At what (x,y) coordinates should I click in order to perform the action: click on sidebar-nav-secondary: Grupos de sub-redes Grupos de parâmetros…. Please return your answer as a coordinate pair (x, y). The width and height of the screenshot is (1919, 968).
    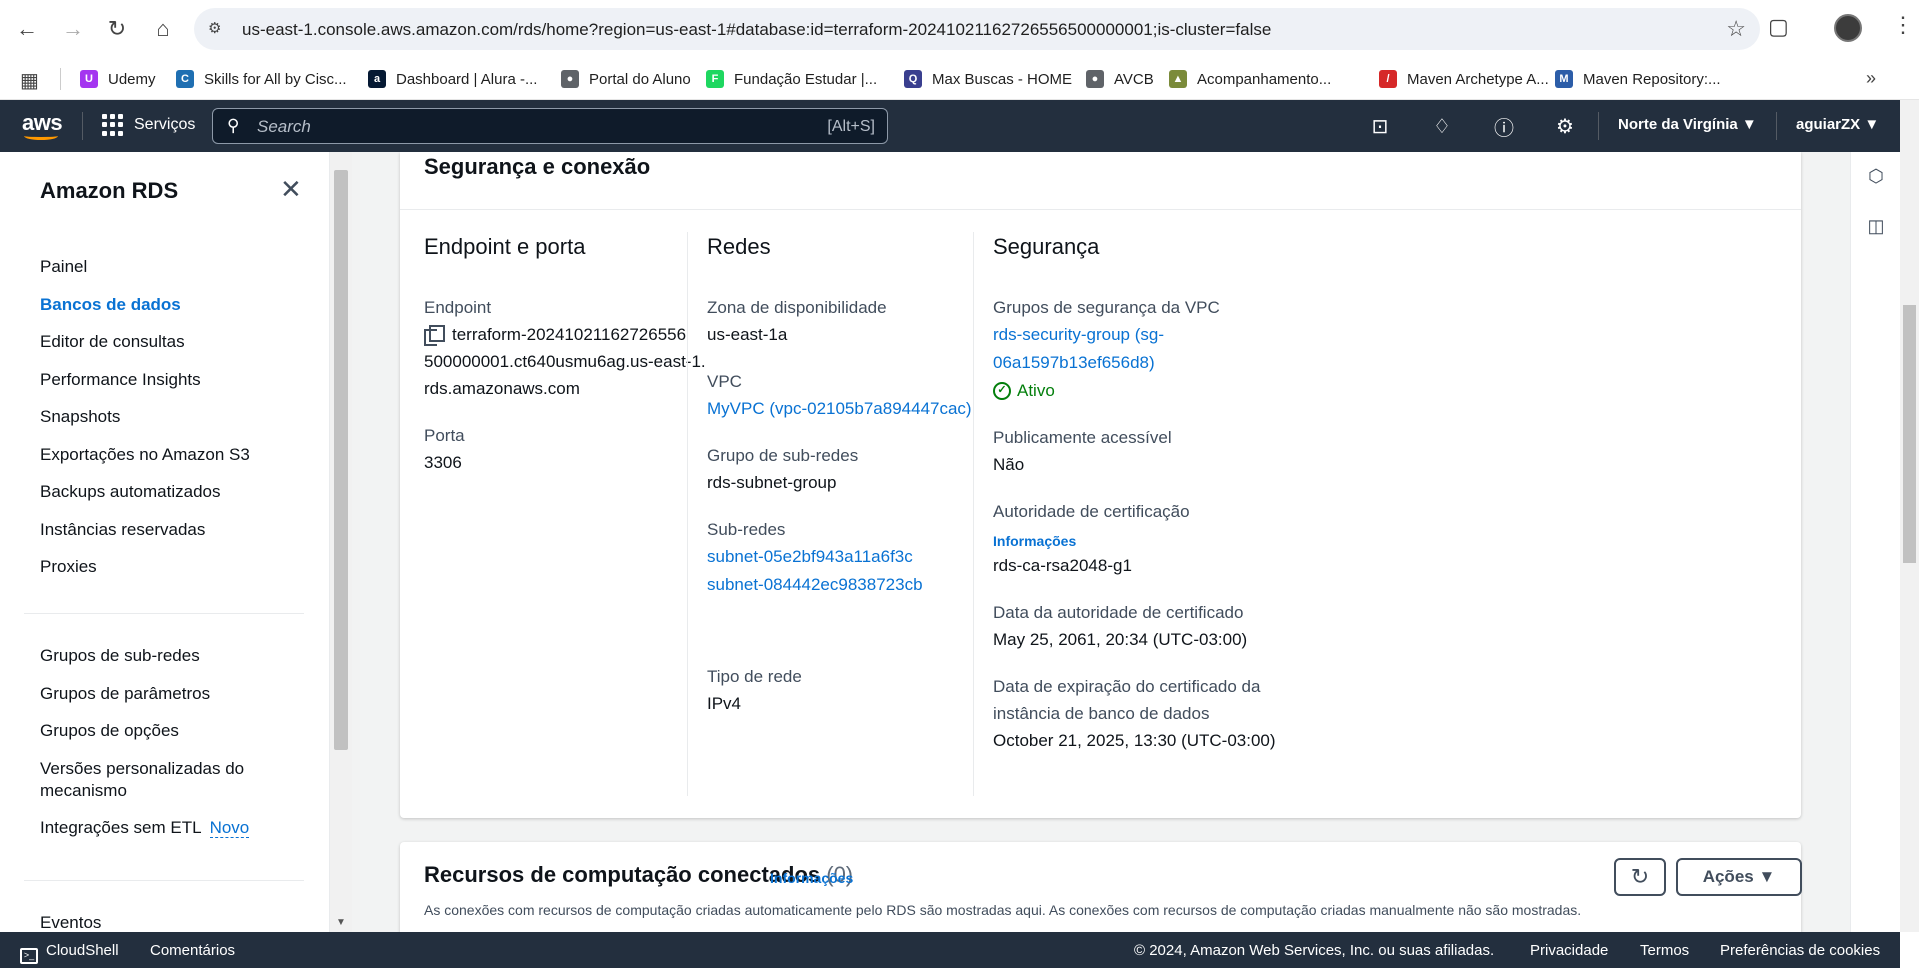
    Looking at the image, I should click on (165, 750).